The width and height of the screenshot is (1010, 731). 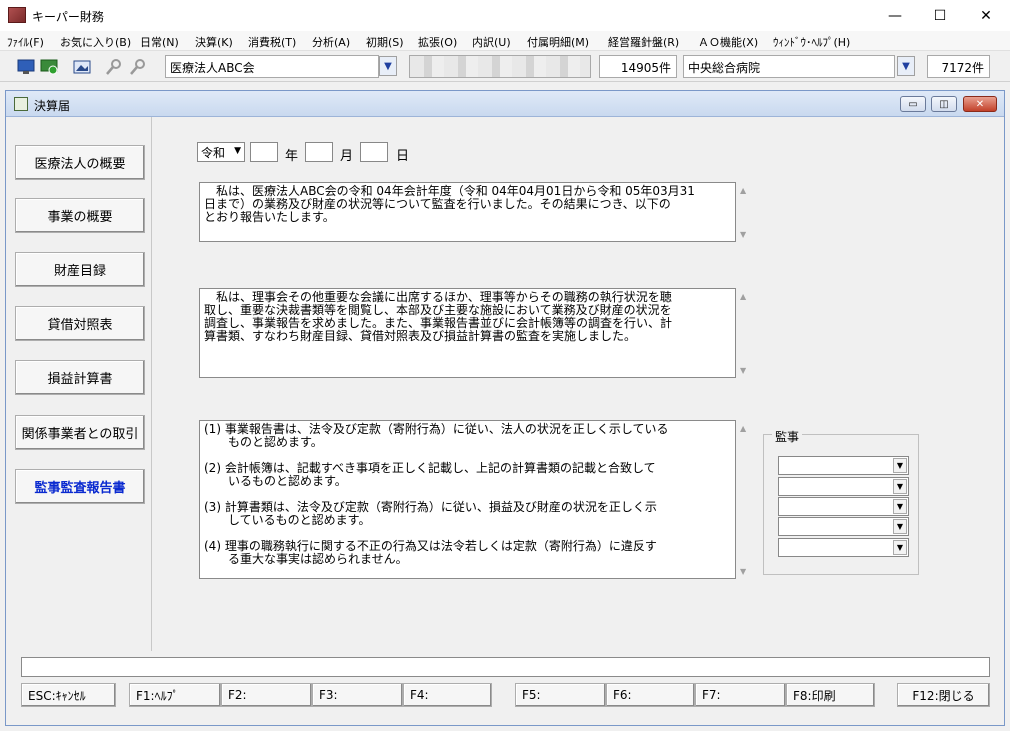 I want to click on auditor-select-3: ▼, so click(x=843, y=506).